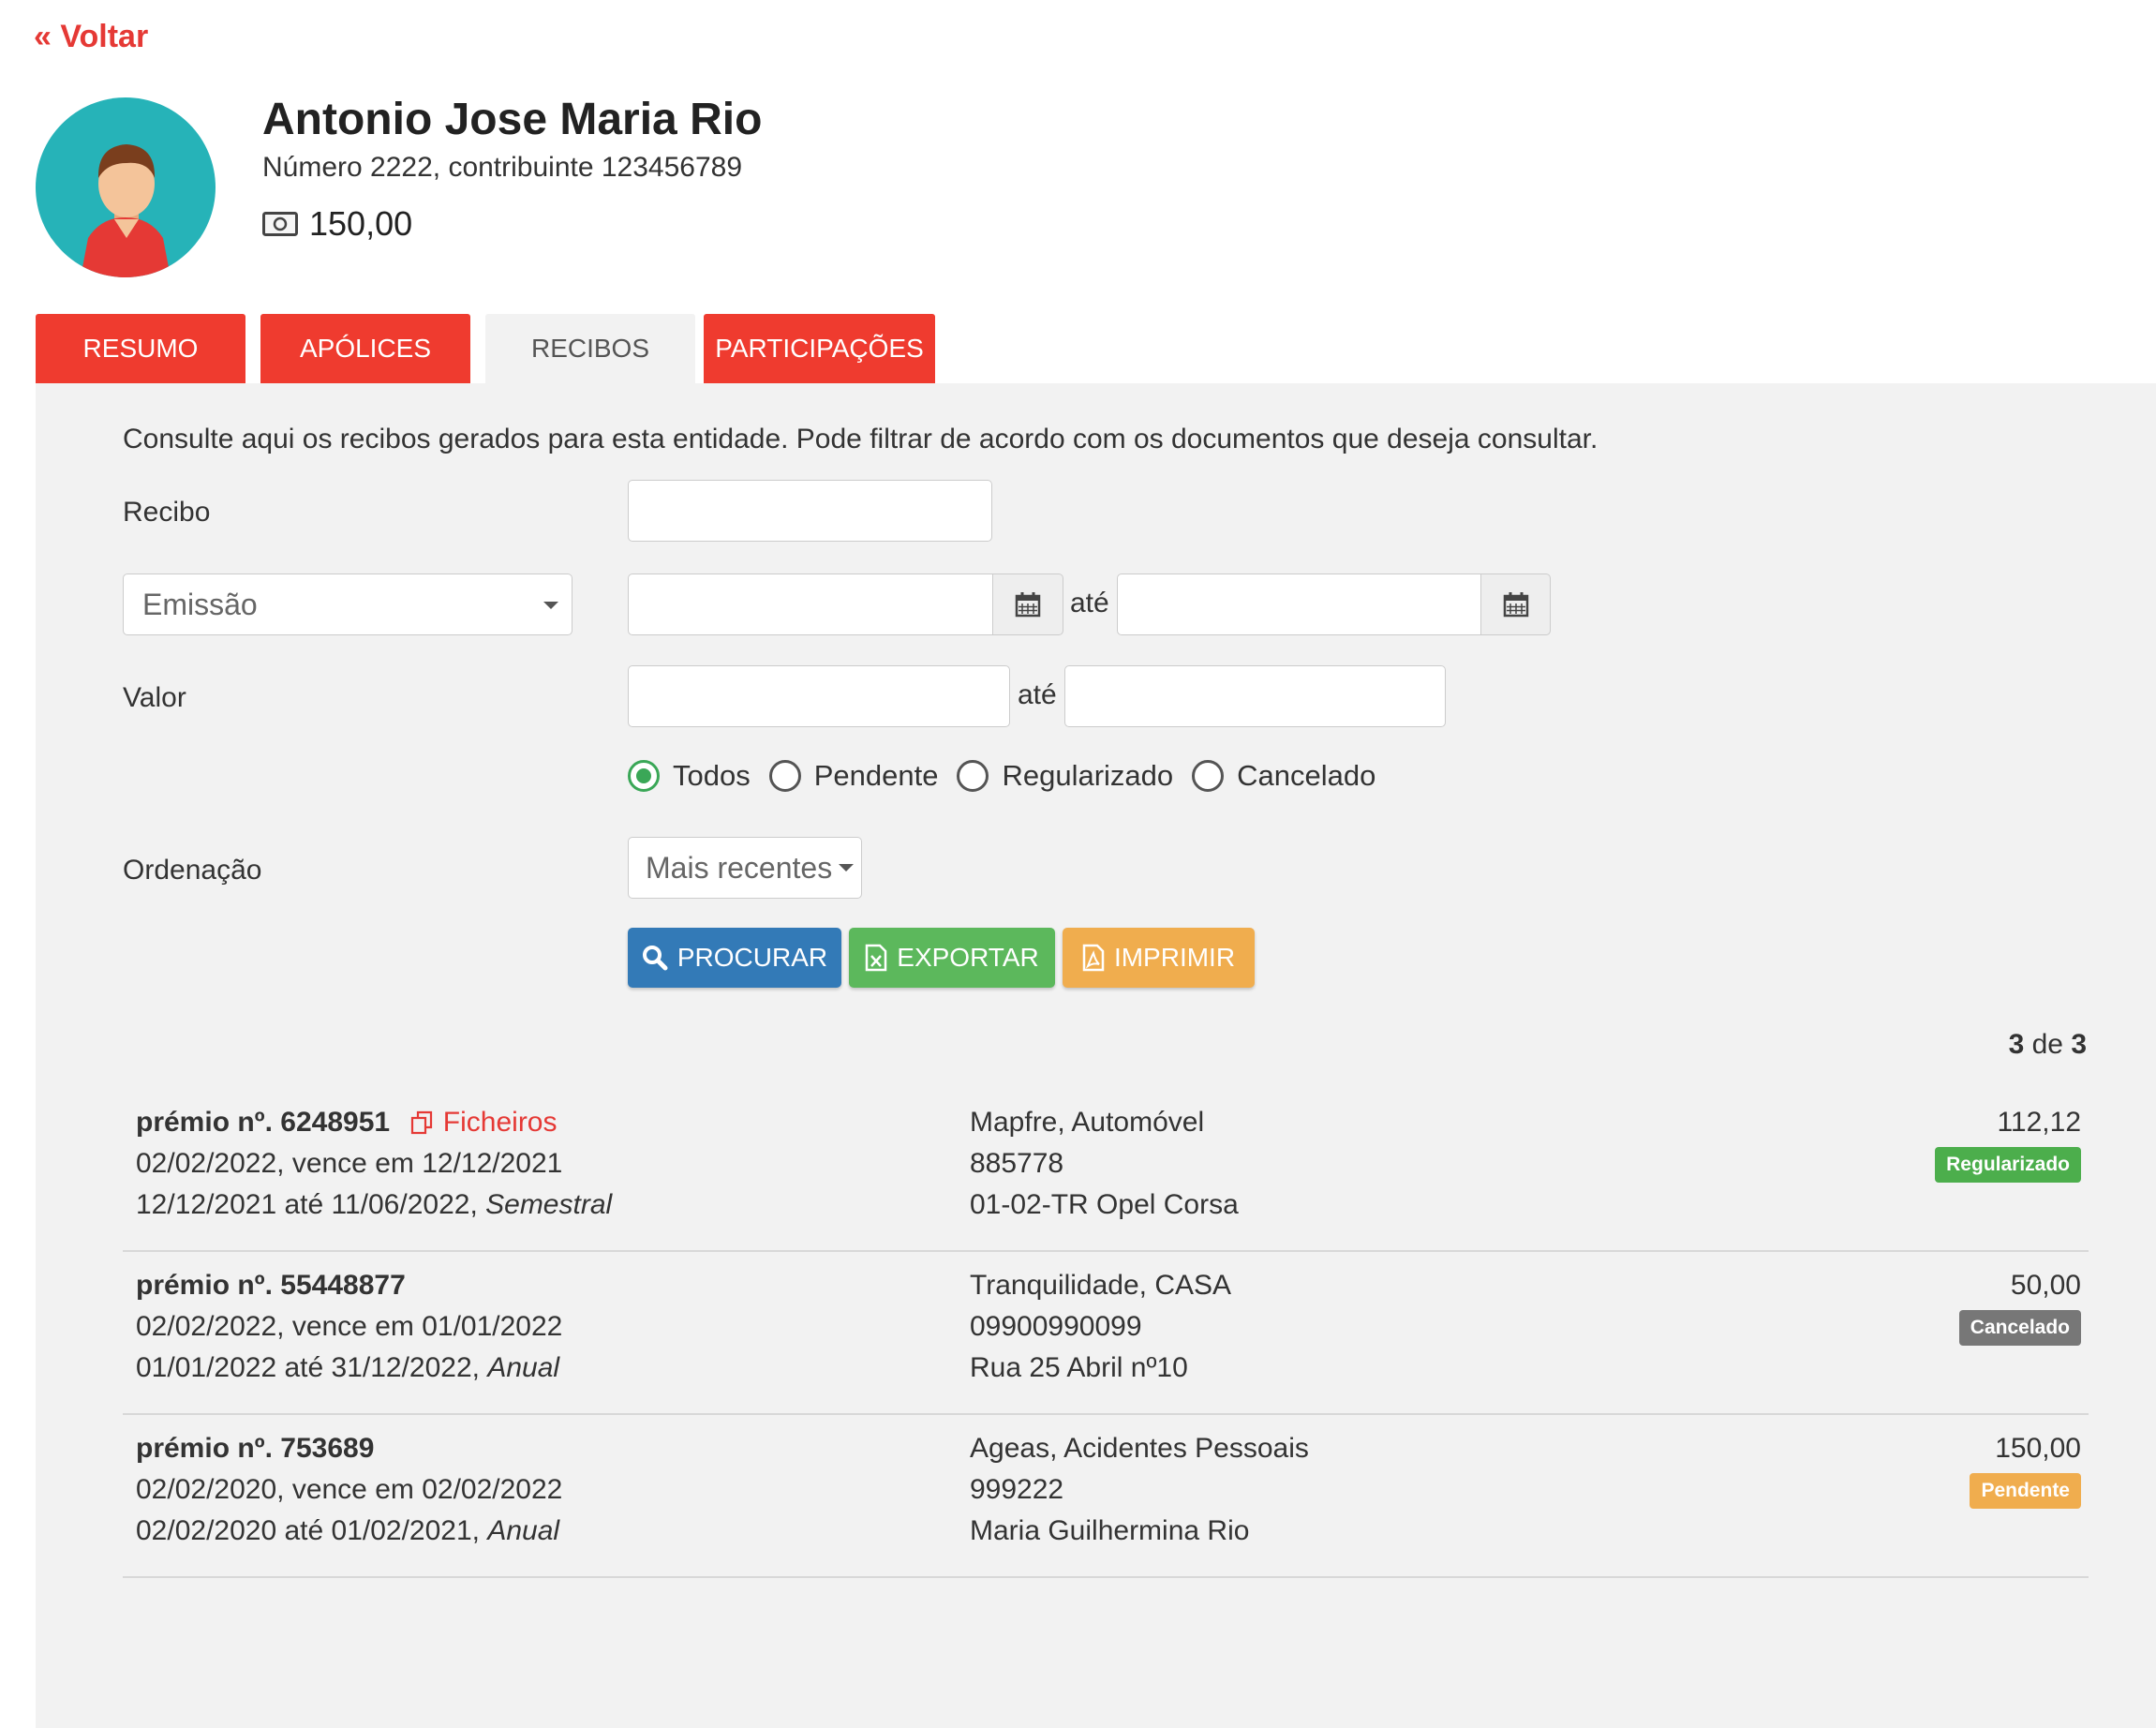  Describe the element at coordinates (126, 210) in the screenshot. I see `user-avatar-icon` at that location.